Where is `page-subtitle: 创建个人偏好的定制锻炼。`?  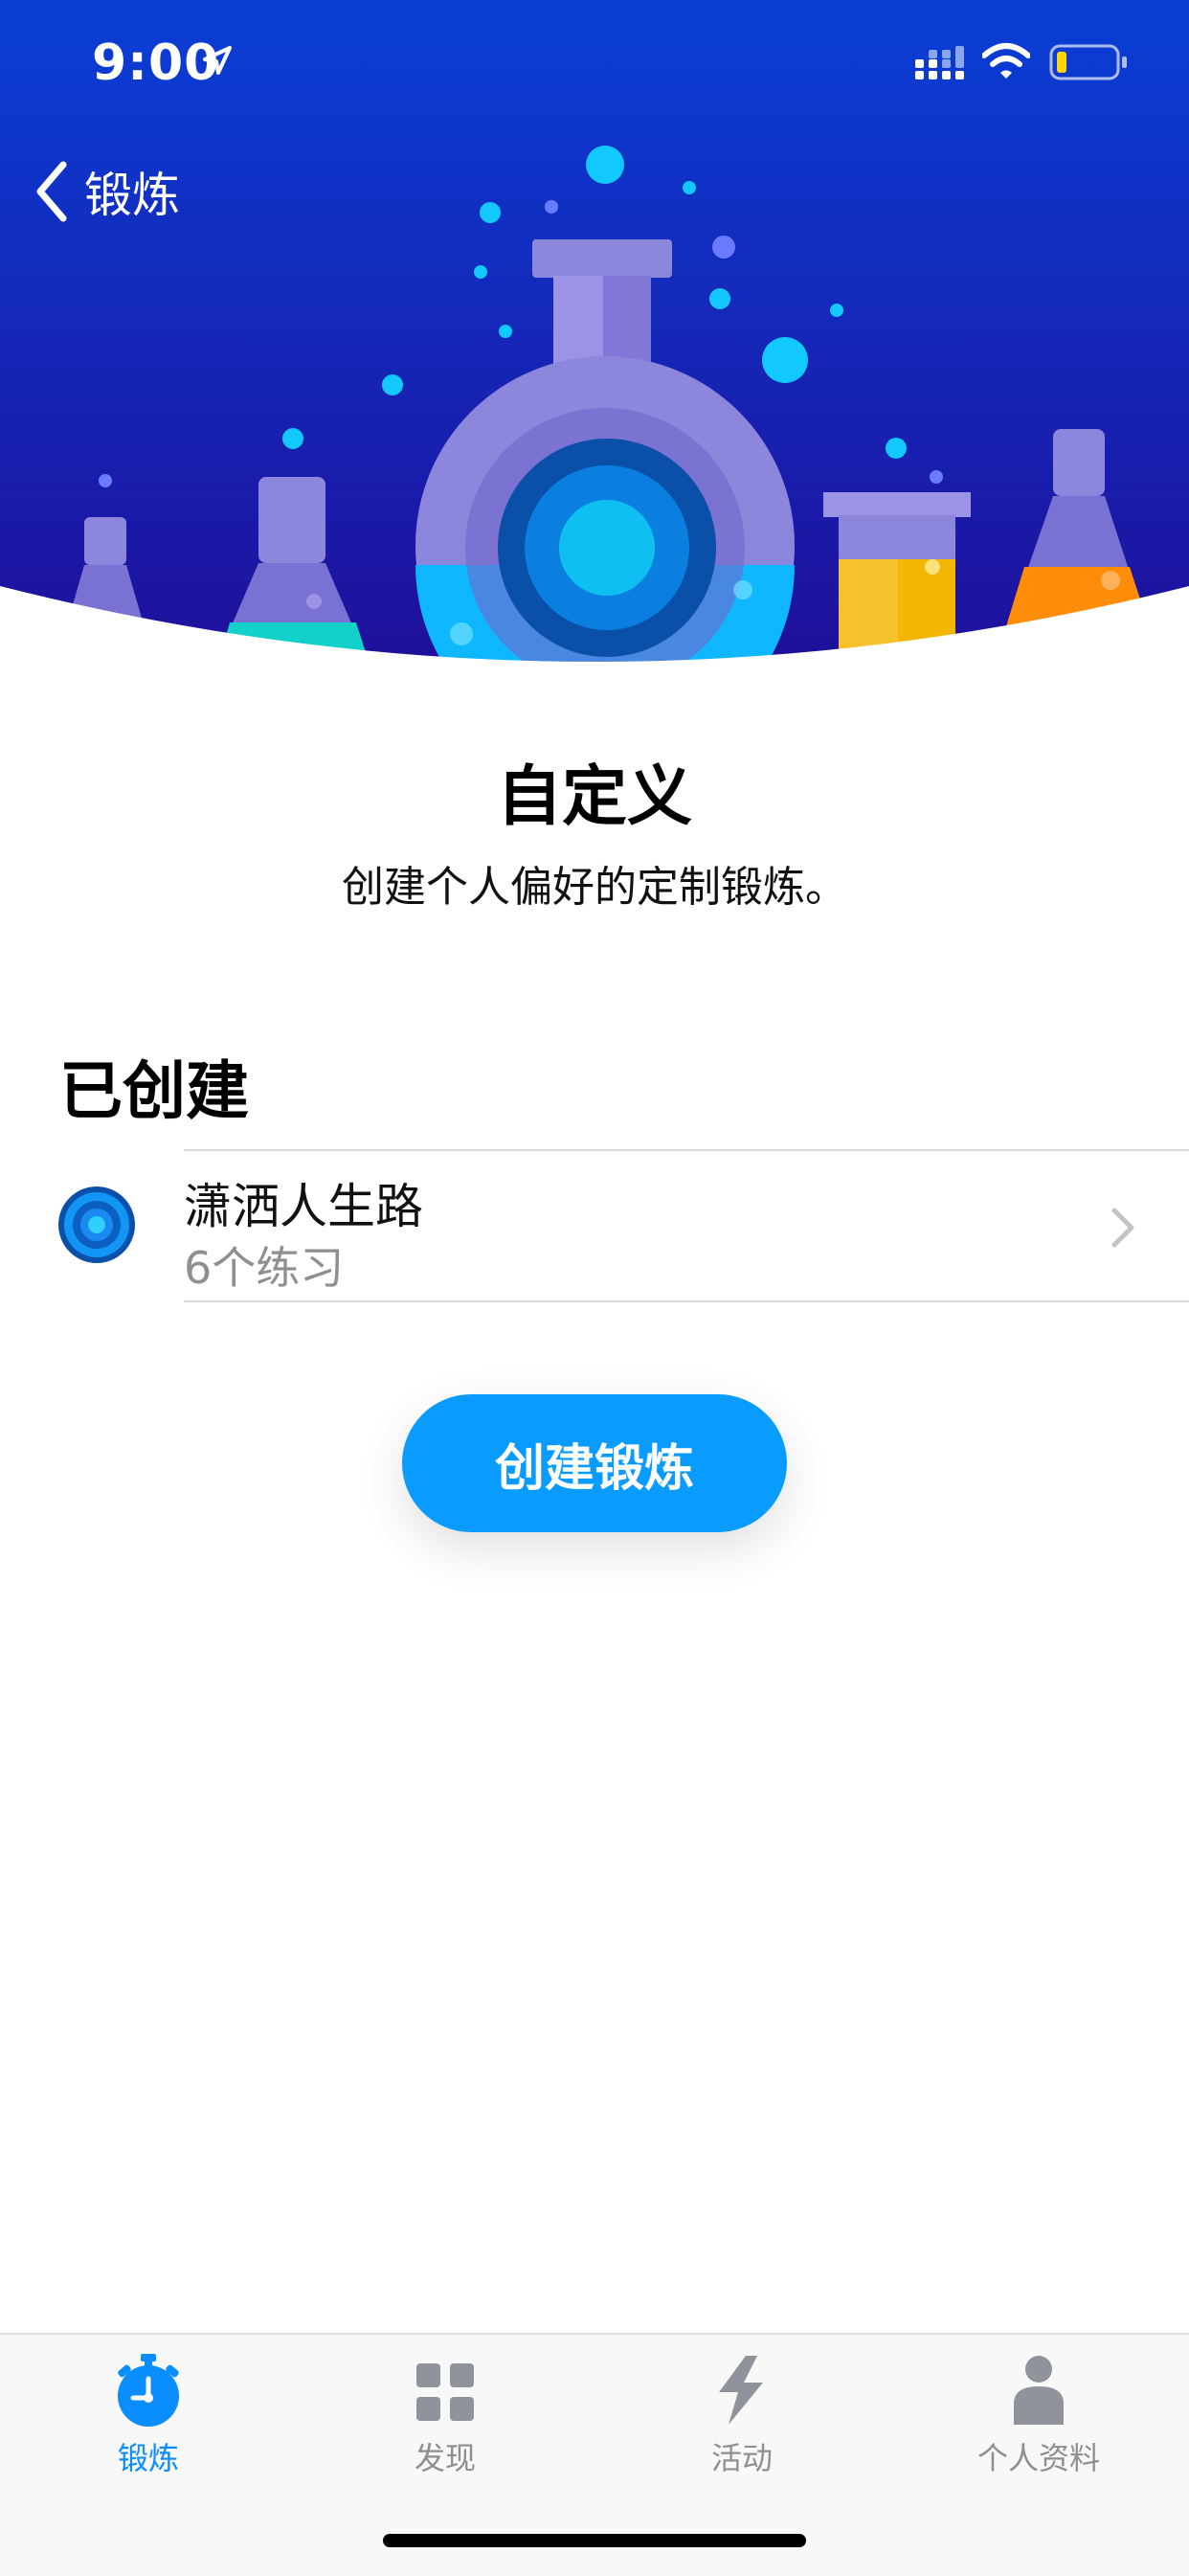 page-subtitle: 创建个人偏好的定制锻炼。 is located at coordinates (594, 887).